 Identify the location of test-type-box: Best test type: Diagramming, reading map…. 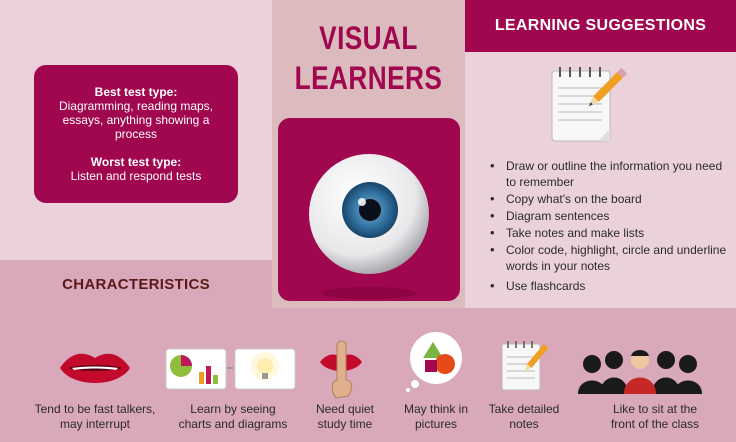
(136, 134).